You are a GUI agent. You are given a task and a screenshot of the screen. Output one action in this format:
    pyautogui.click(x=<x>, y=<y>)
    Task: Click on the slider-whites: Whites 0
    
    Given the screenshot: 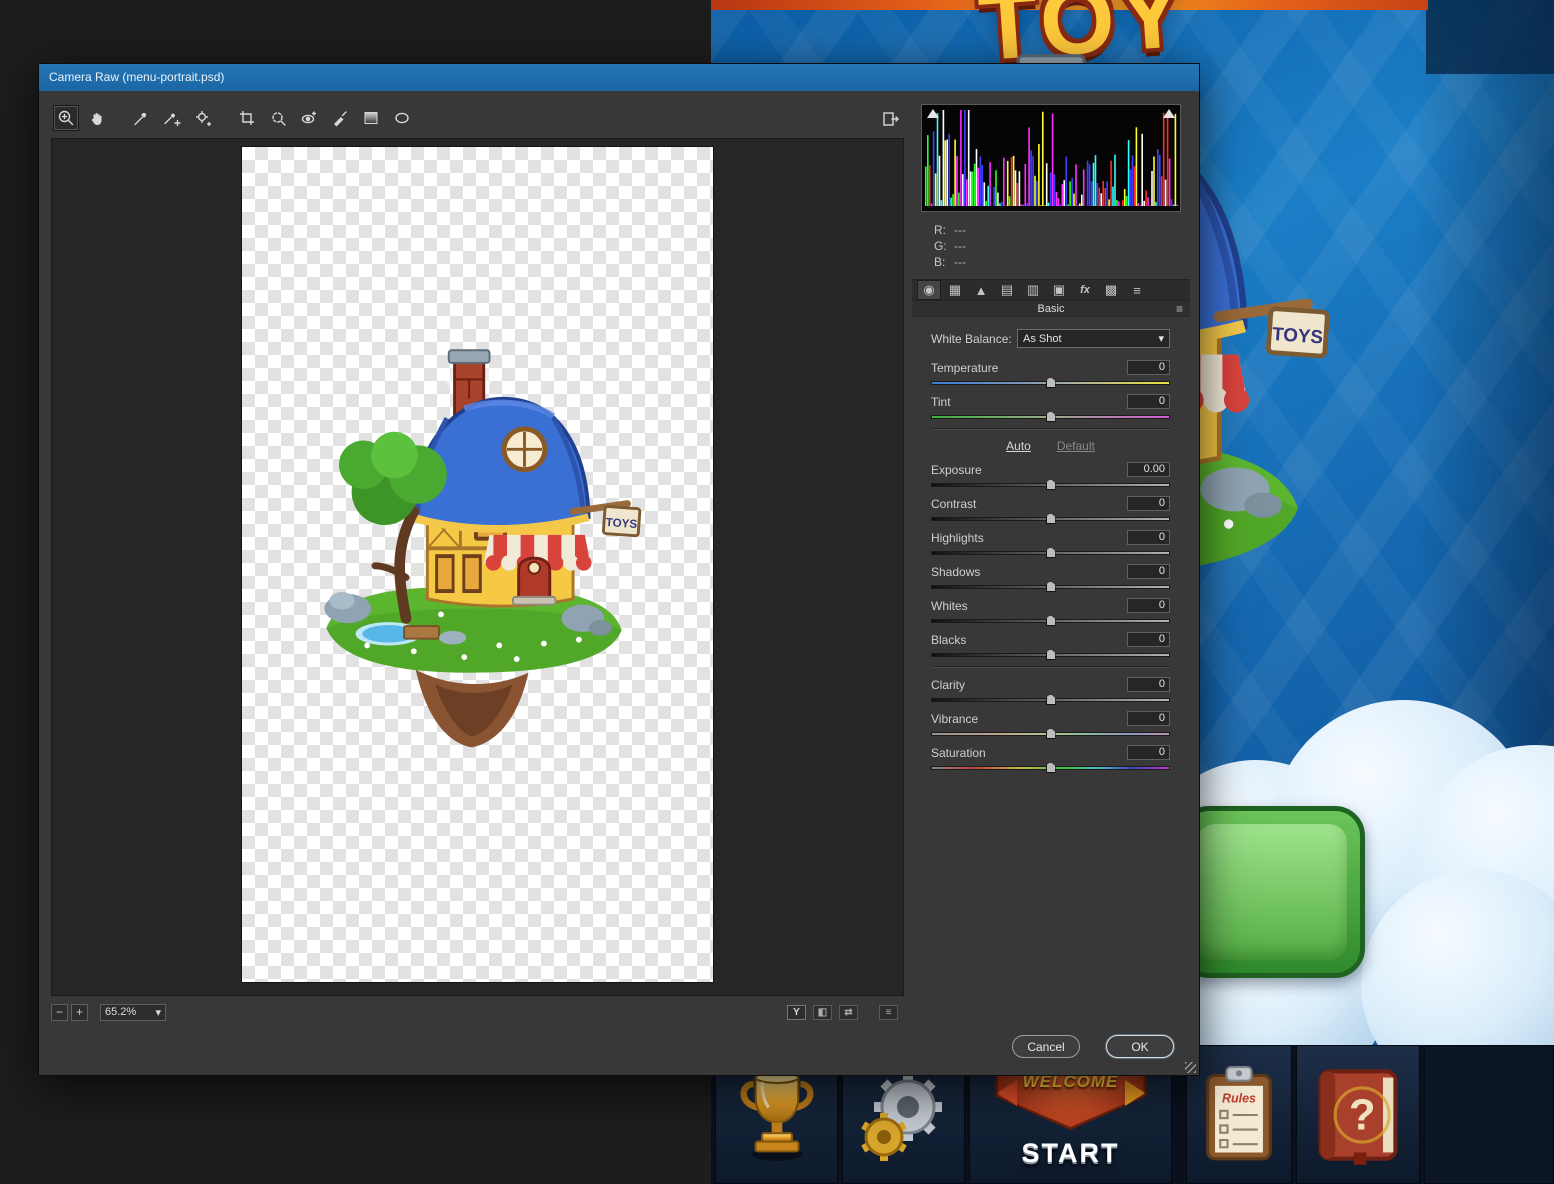 What is the action you would take?
    pyautogui.click(x=1050, y=612)
    